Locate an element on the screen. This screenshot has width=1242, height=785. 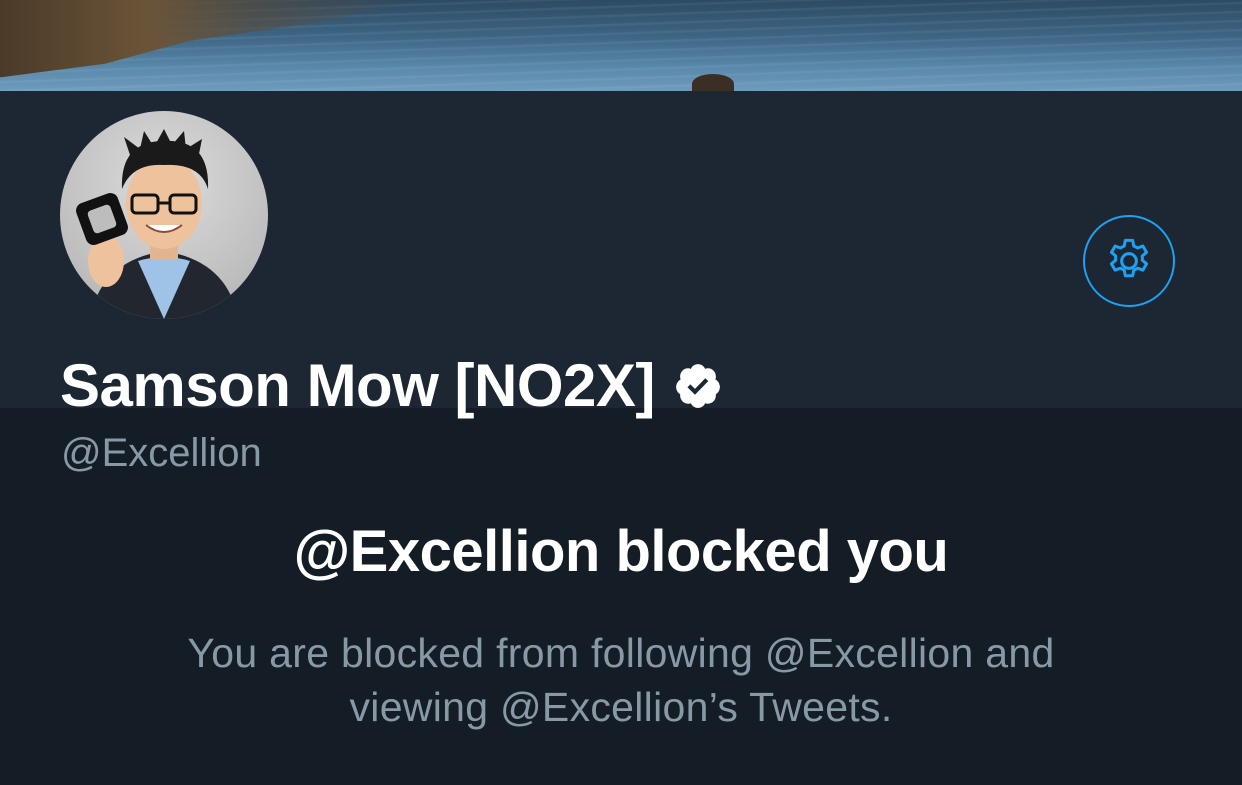
display-name: Samson Mow [NO2X] is located at coordinates (357, 385).